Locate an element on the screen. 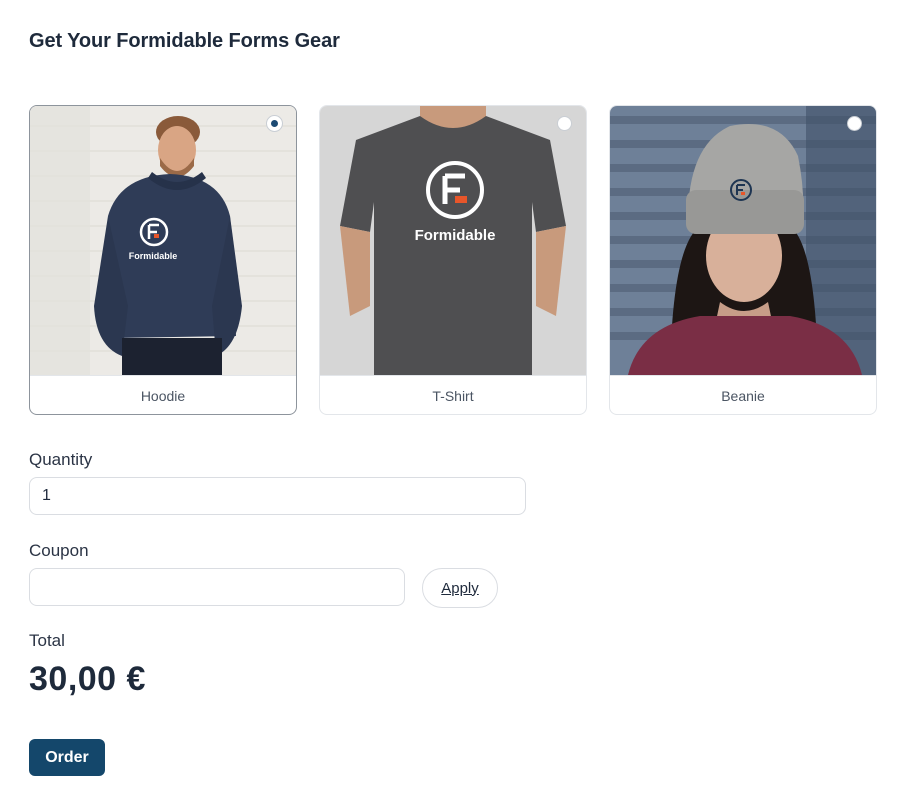  hoodie-image: Formidable is located at coordinates (163, 240).